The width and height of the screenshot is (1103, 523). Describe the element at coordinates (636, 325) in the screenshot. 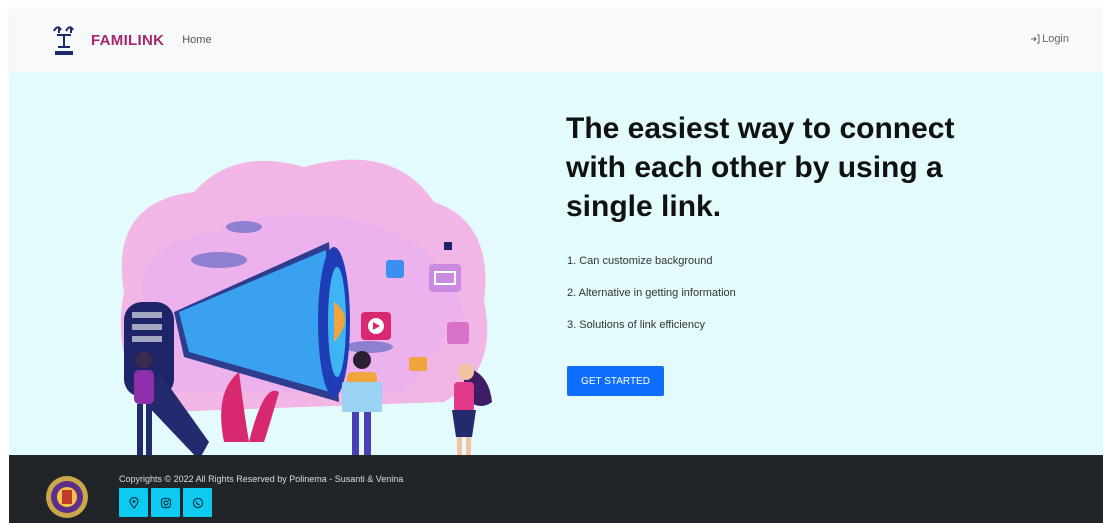

I see `feature-item: 3. Solutions of link efficiency` at that location.